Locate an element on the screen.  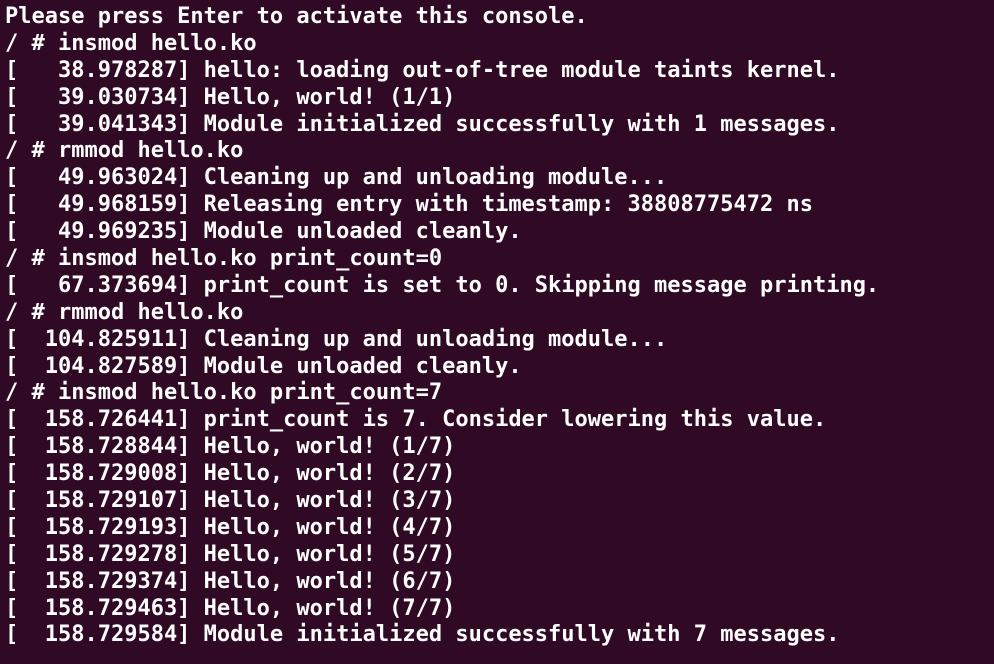
kernel-log-line: [ 158.729008] Hello, world! (2/7) is located at coordinates (230, 474).